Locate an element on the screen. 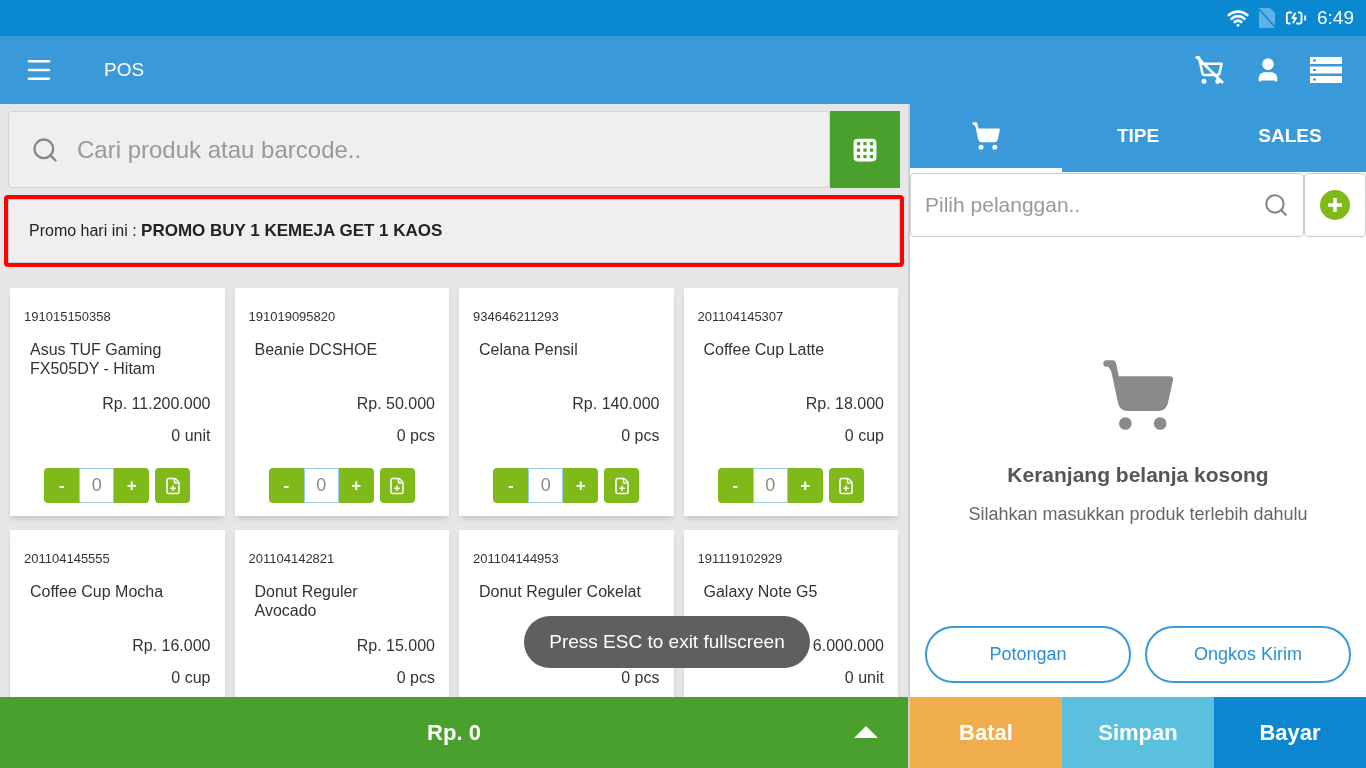 This screenshot has width=1366, height=768. product-price: Rp. 11.200.000 is located at coordinates (156, 404).